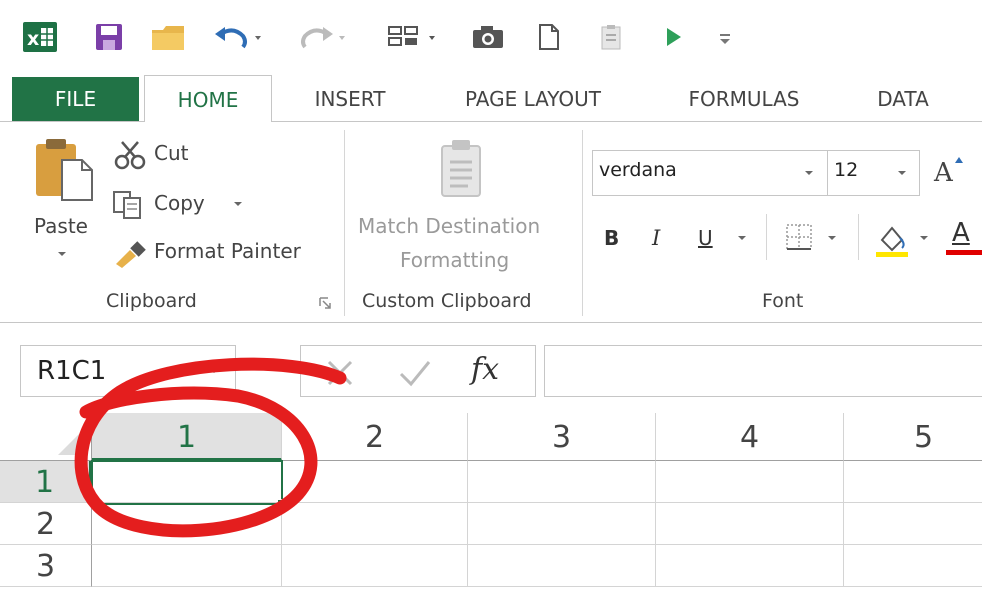 The height and width of the screenshot is (589, 982). I want to click on paste-button: Paste, so click(64, 196).